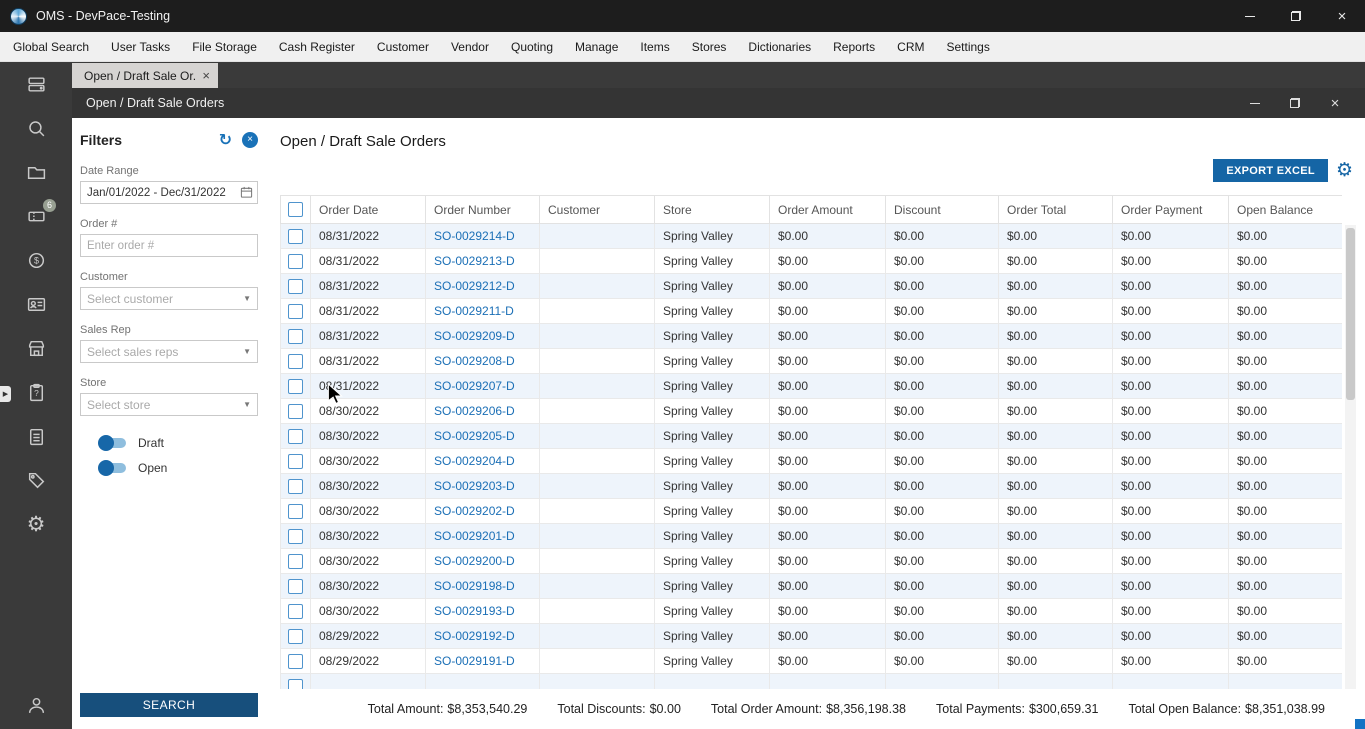  What do you see at coordinates (36, 524) in the screenshot?
I see `sidebar-item-settings: ⚙` at bounding box center [36, 524].